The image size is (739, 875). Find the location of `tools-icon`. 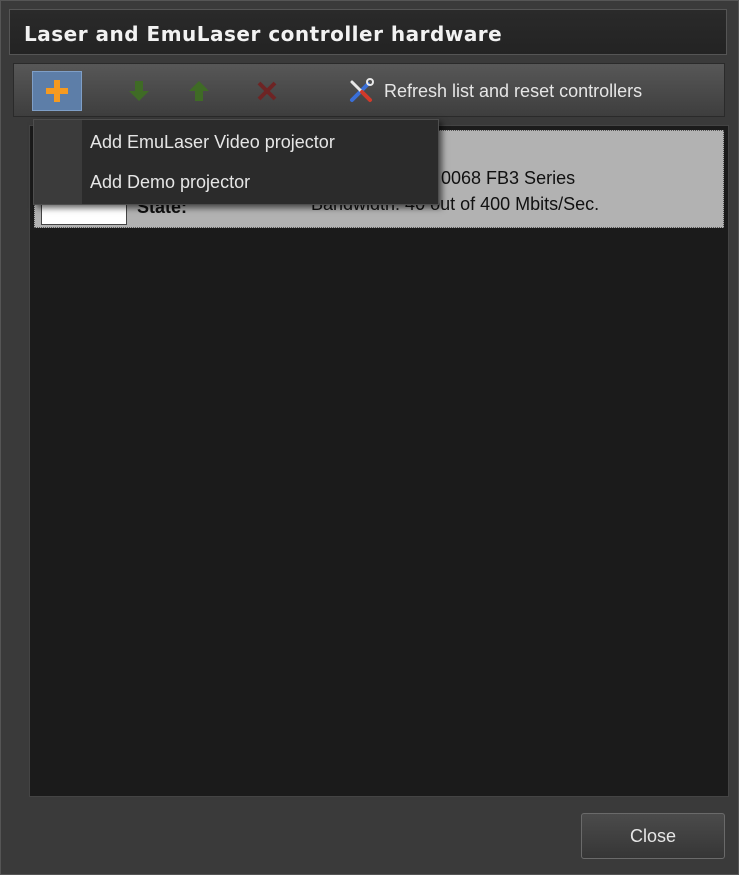

tools-icon is located at coordinates (362, 90).